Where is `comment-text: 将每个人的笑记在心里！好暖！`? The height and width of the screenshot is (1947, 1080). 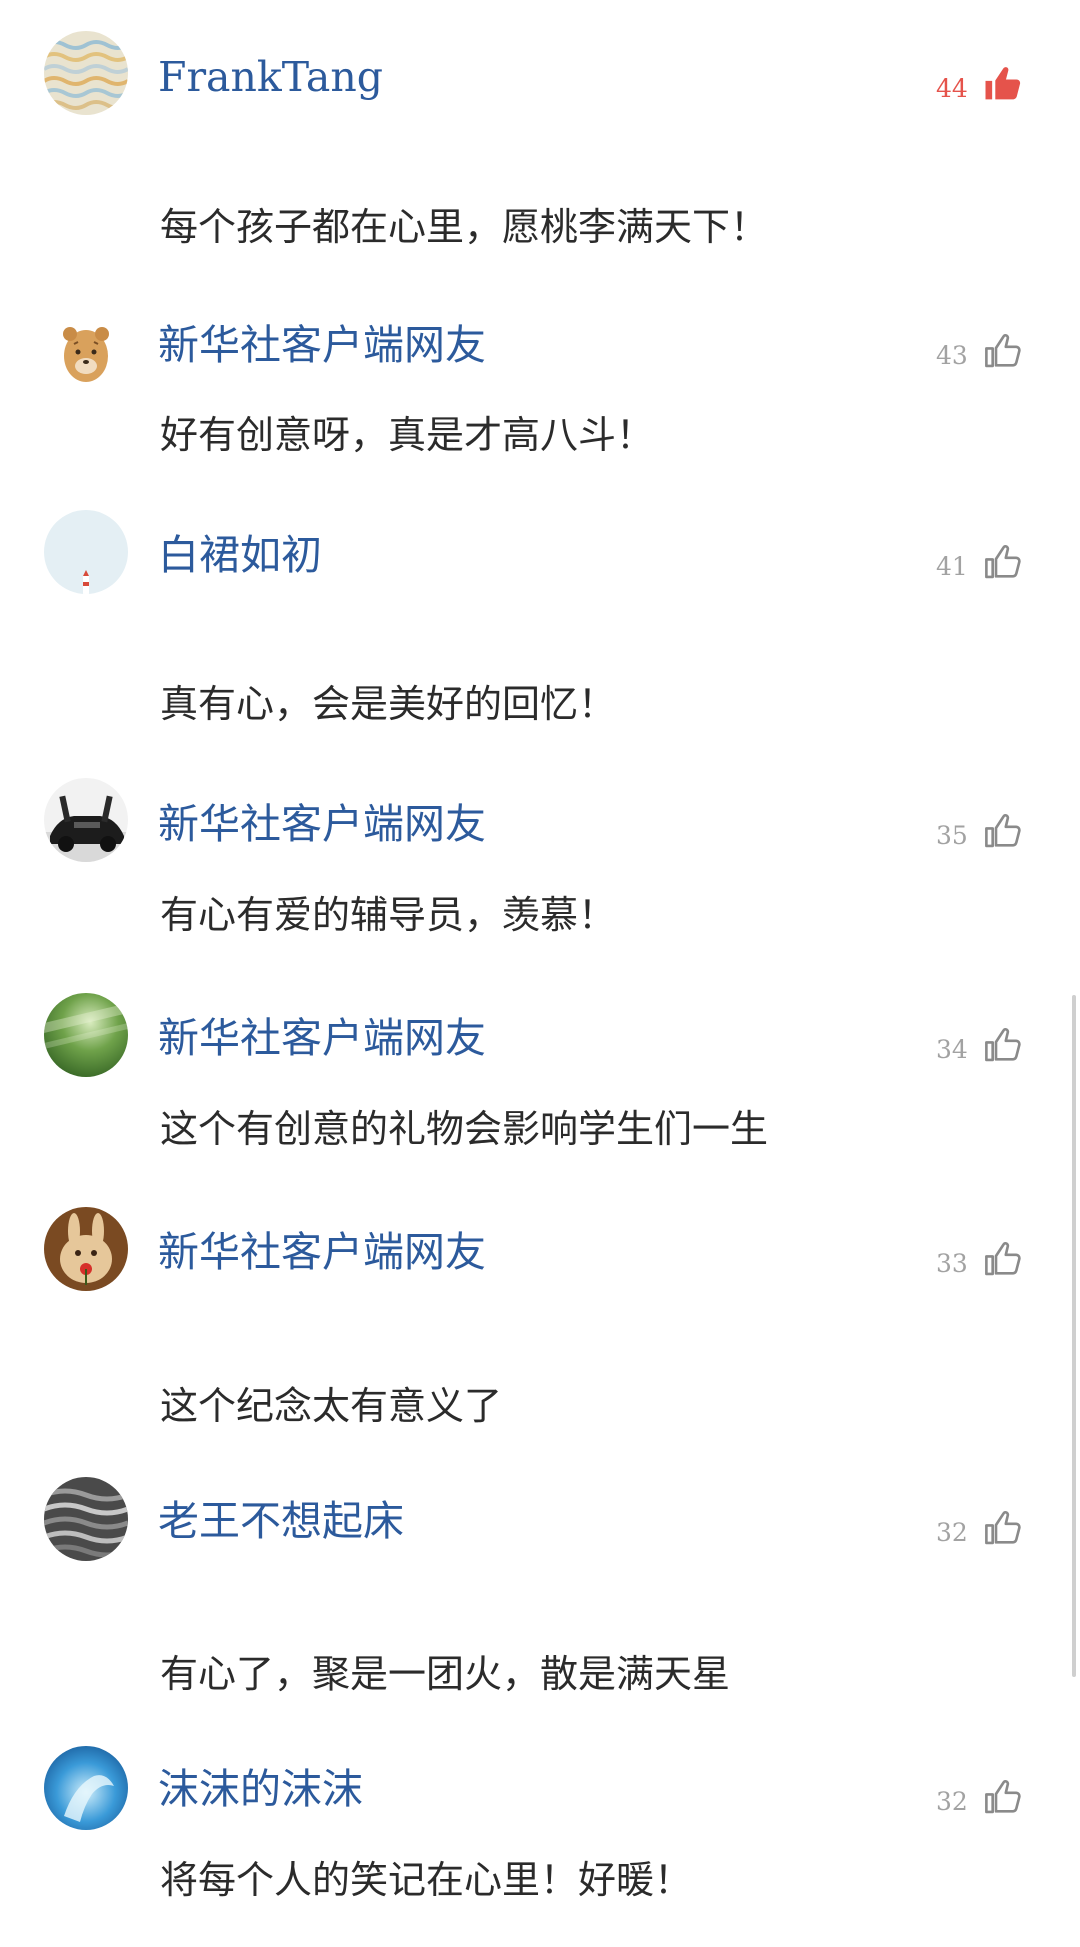 comment-text: 将每个人的笑记在心里！好暖！ is located at coordinates (426, 1880).